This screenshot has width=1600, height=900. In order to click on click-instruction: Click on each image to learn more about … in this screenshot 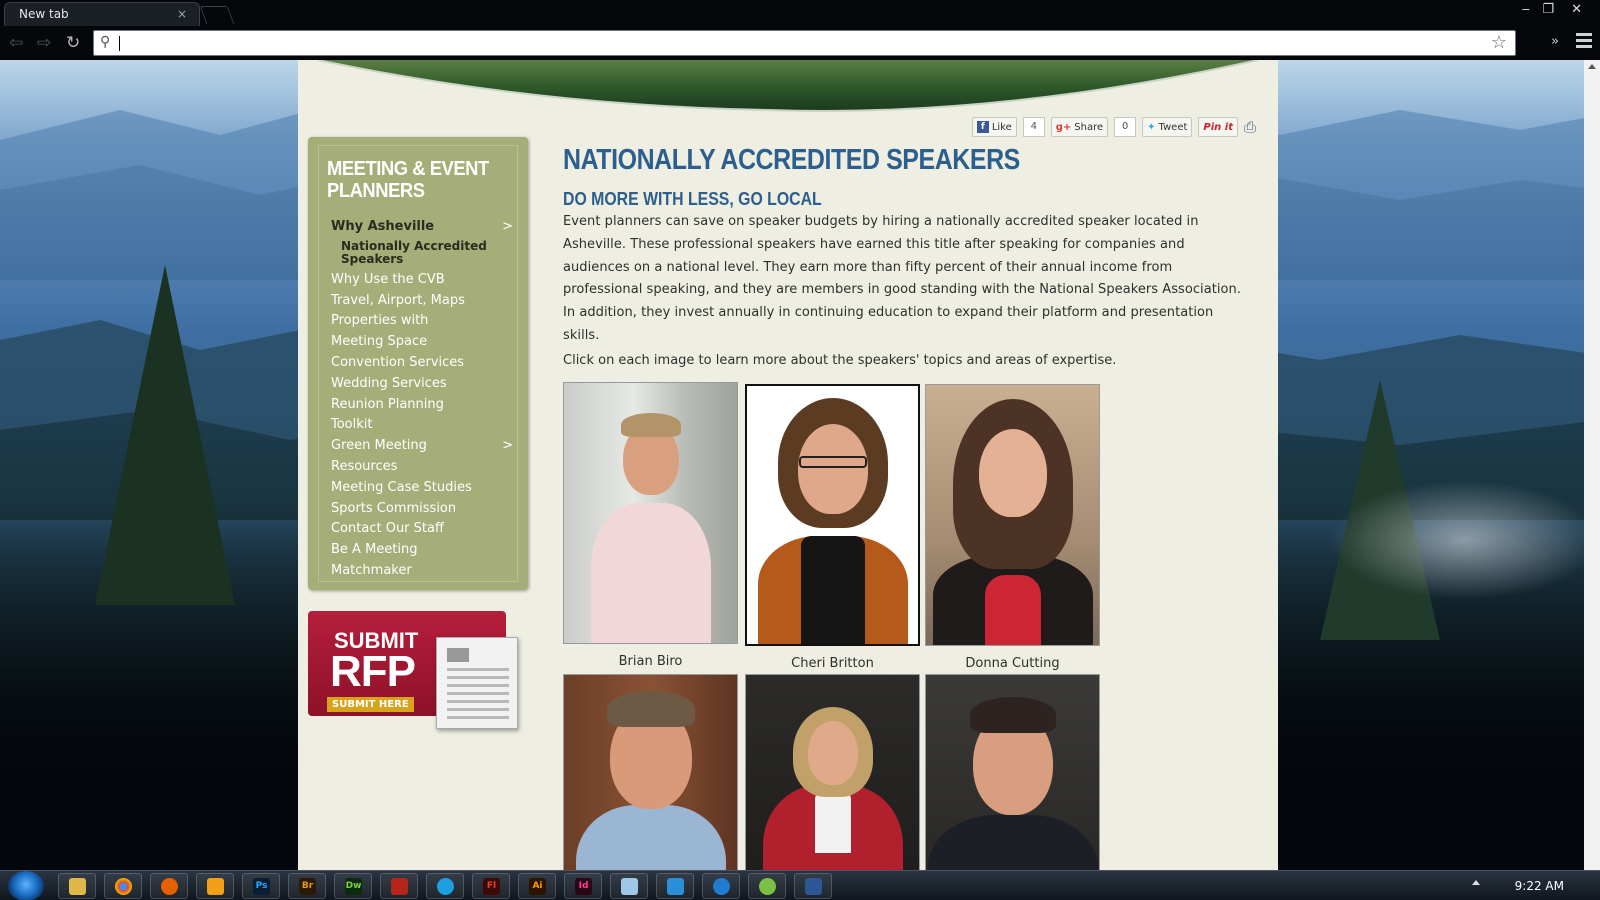, I will do `click(840, 360)`.